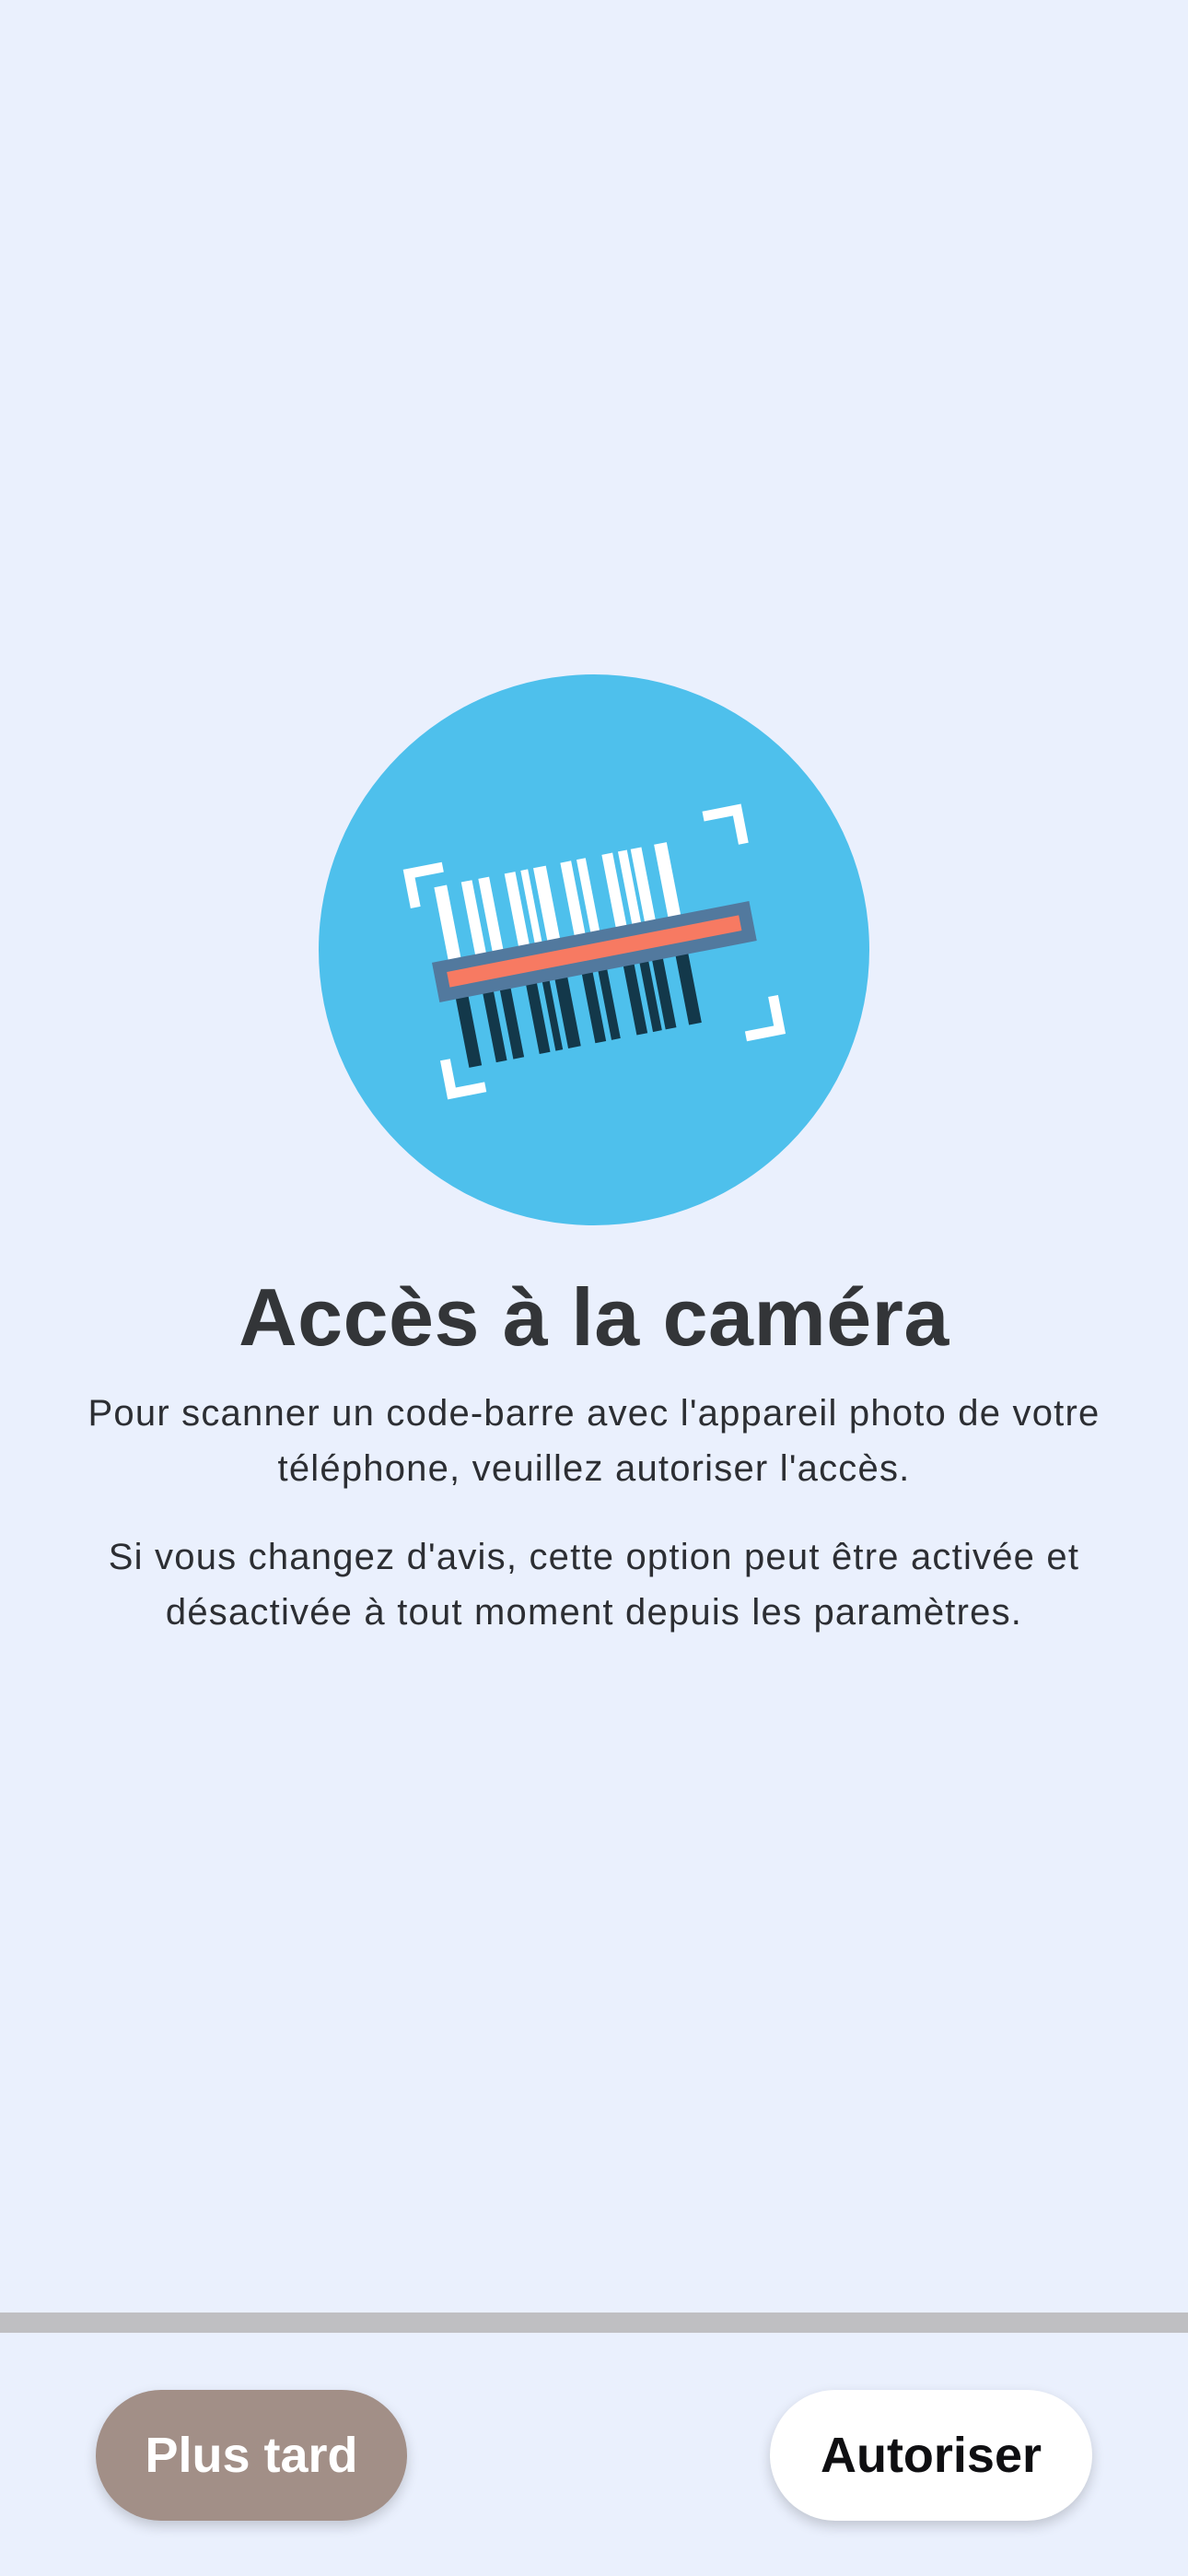 The height and width of the screenshot is (2576, 1188). I want to click on barcode-scanner-illustration, so click(594, 949).